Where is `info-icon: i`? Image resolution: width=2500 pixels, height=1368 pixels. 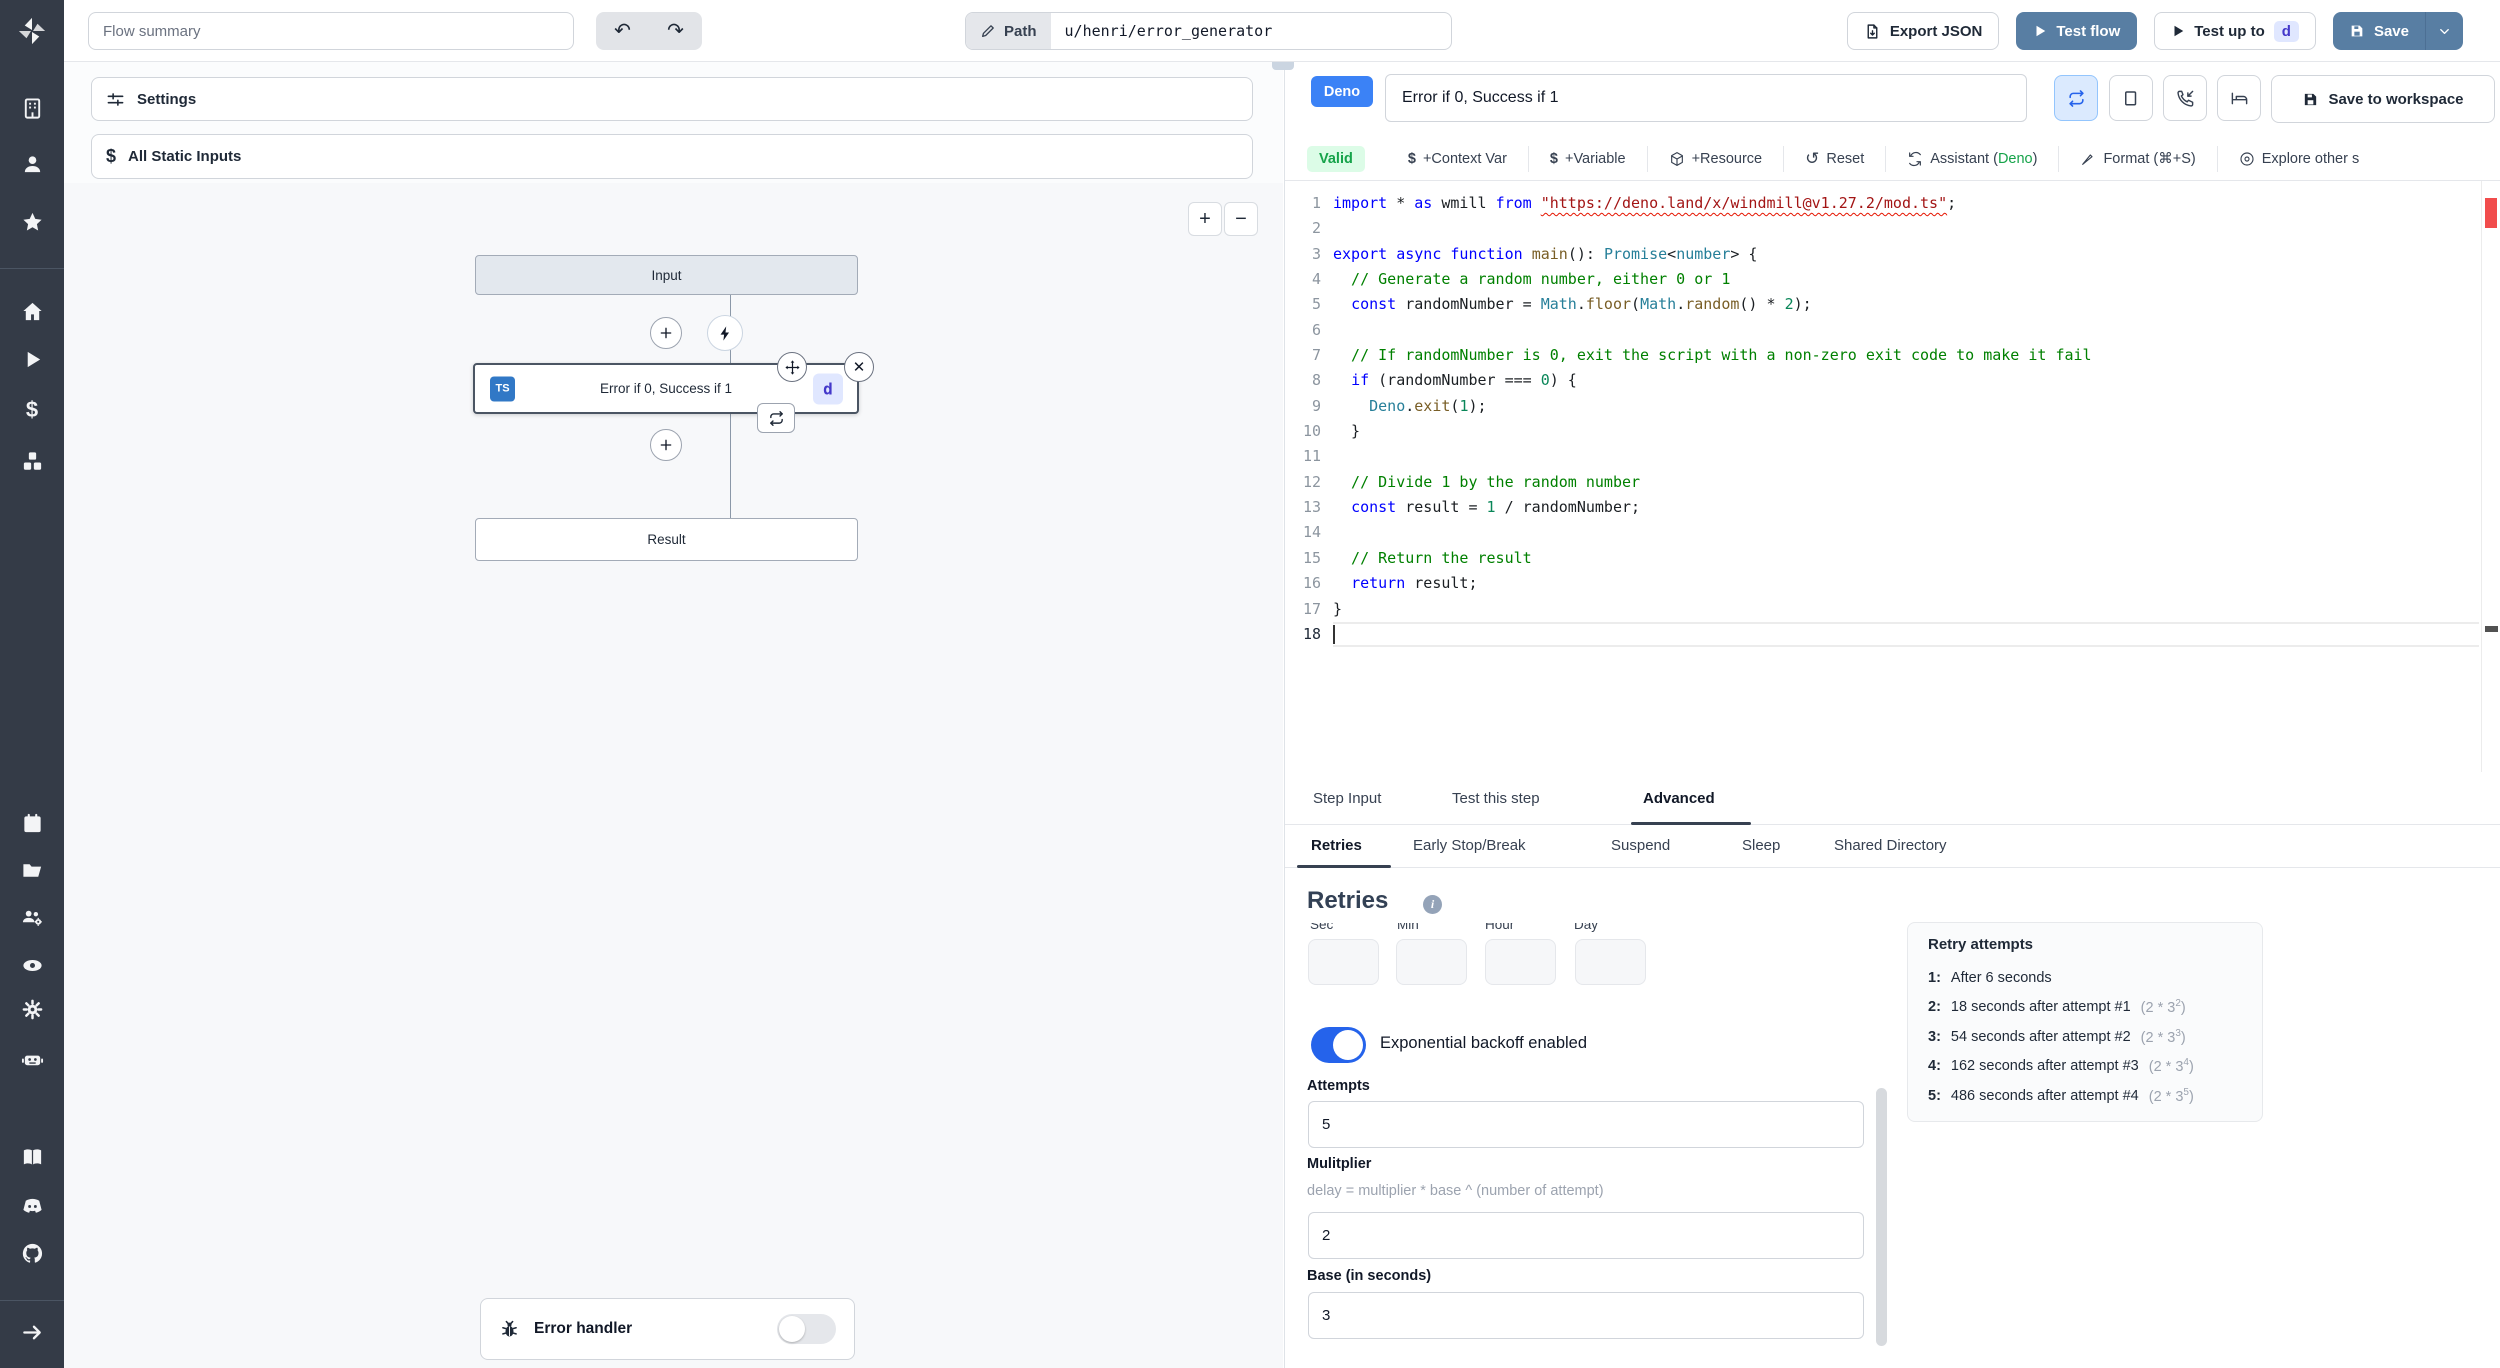 info-icon: i is located at coordinates (1432, 904).